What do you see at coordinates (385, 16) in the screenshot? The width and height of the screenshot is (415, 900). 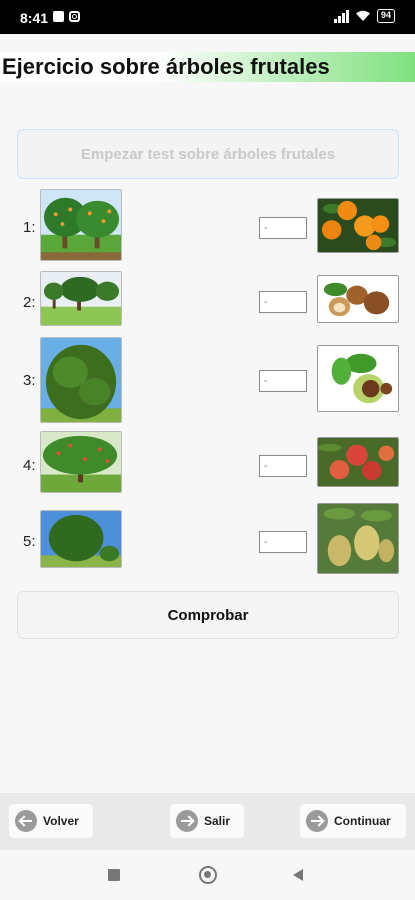 I see `battery-indicator: 94` at bounding box center [385, 16].